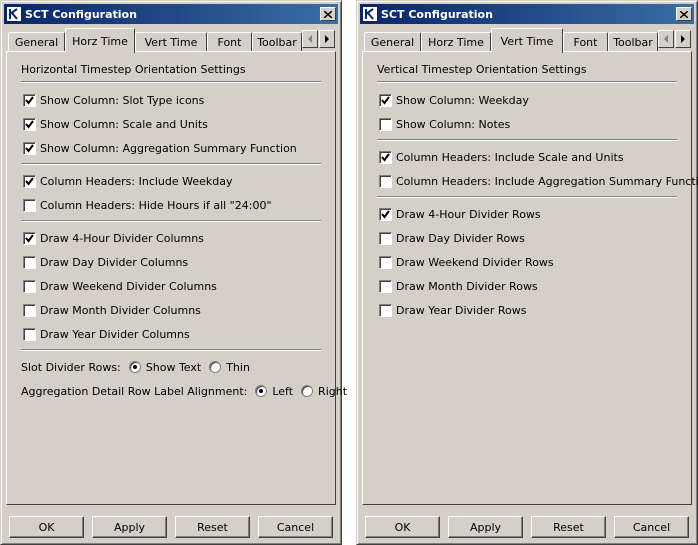 The height and width of the screenshot is (545, 698). I want to click on checkbox-draw-weekend-rows: Draw Weekend Divider Rows, so click(466, 262).